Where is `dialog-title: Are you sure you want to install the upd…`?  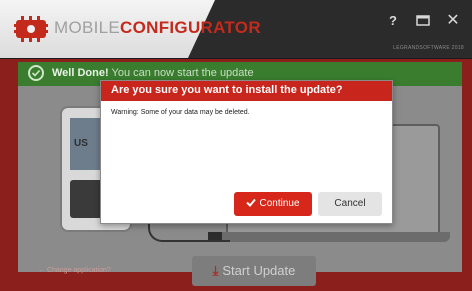
dialog-title: Are you sure you want to install the upd… is located at coordinates (227, 90).